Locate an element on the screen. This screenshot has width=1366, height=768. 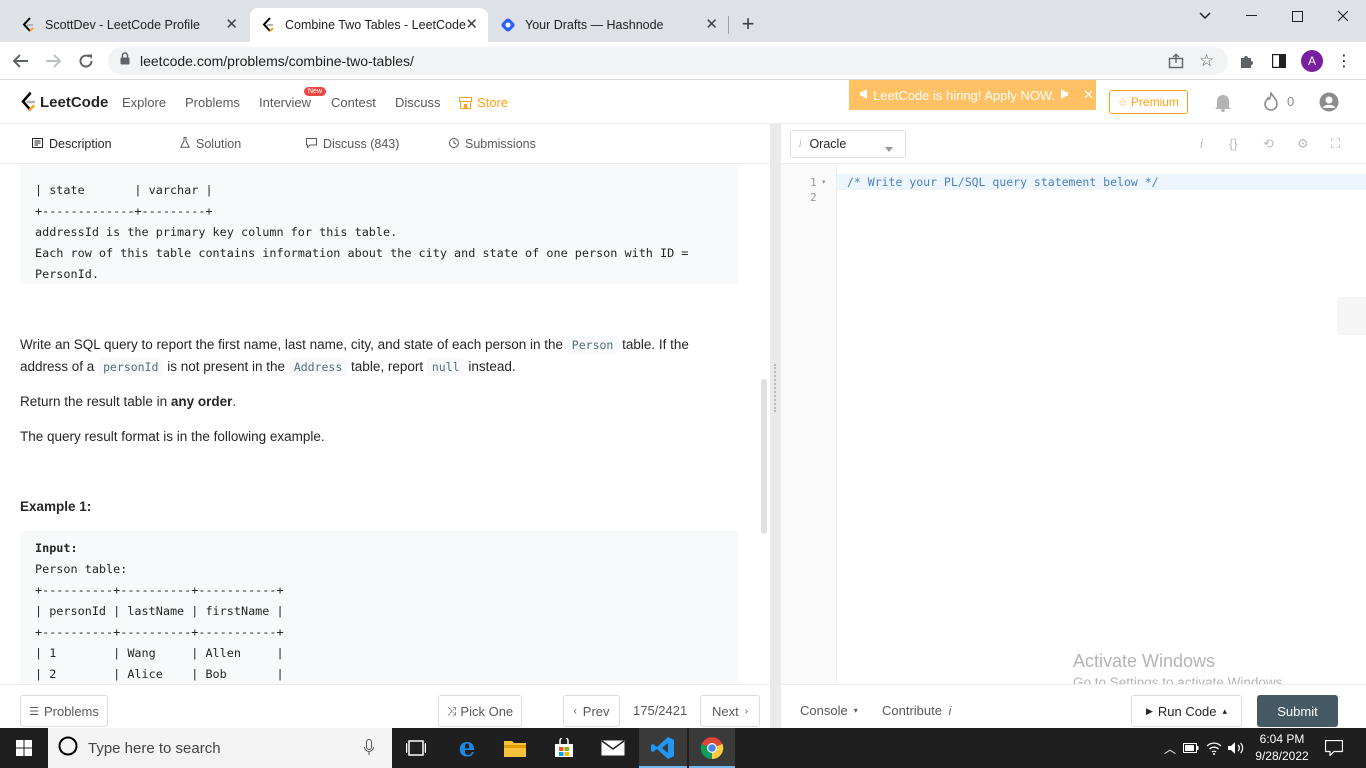
notification-bell-icon is located at coordinates (1223, 105).